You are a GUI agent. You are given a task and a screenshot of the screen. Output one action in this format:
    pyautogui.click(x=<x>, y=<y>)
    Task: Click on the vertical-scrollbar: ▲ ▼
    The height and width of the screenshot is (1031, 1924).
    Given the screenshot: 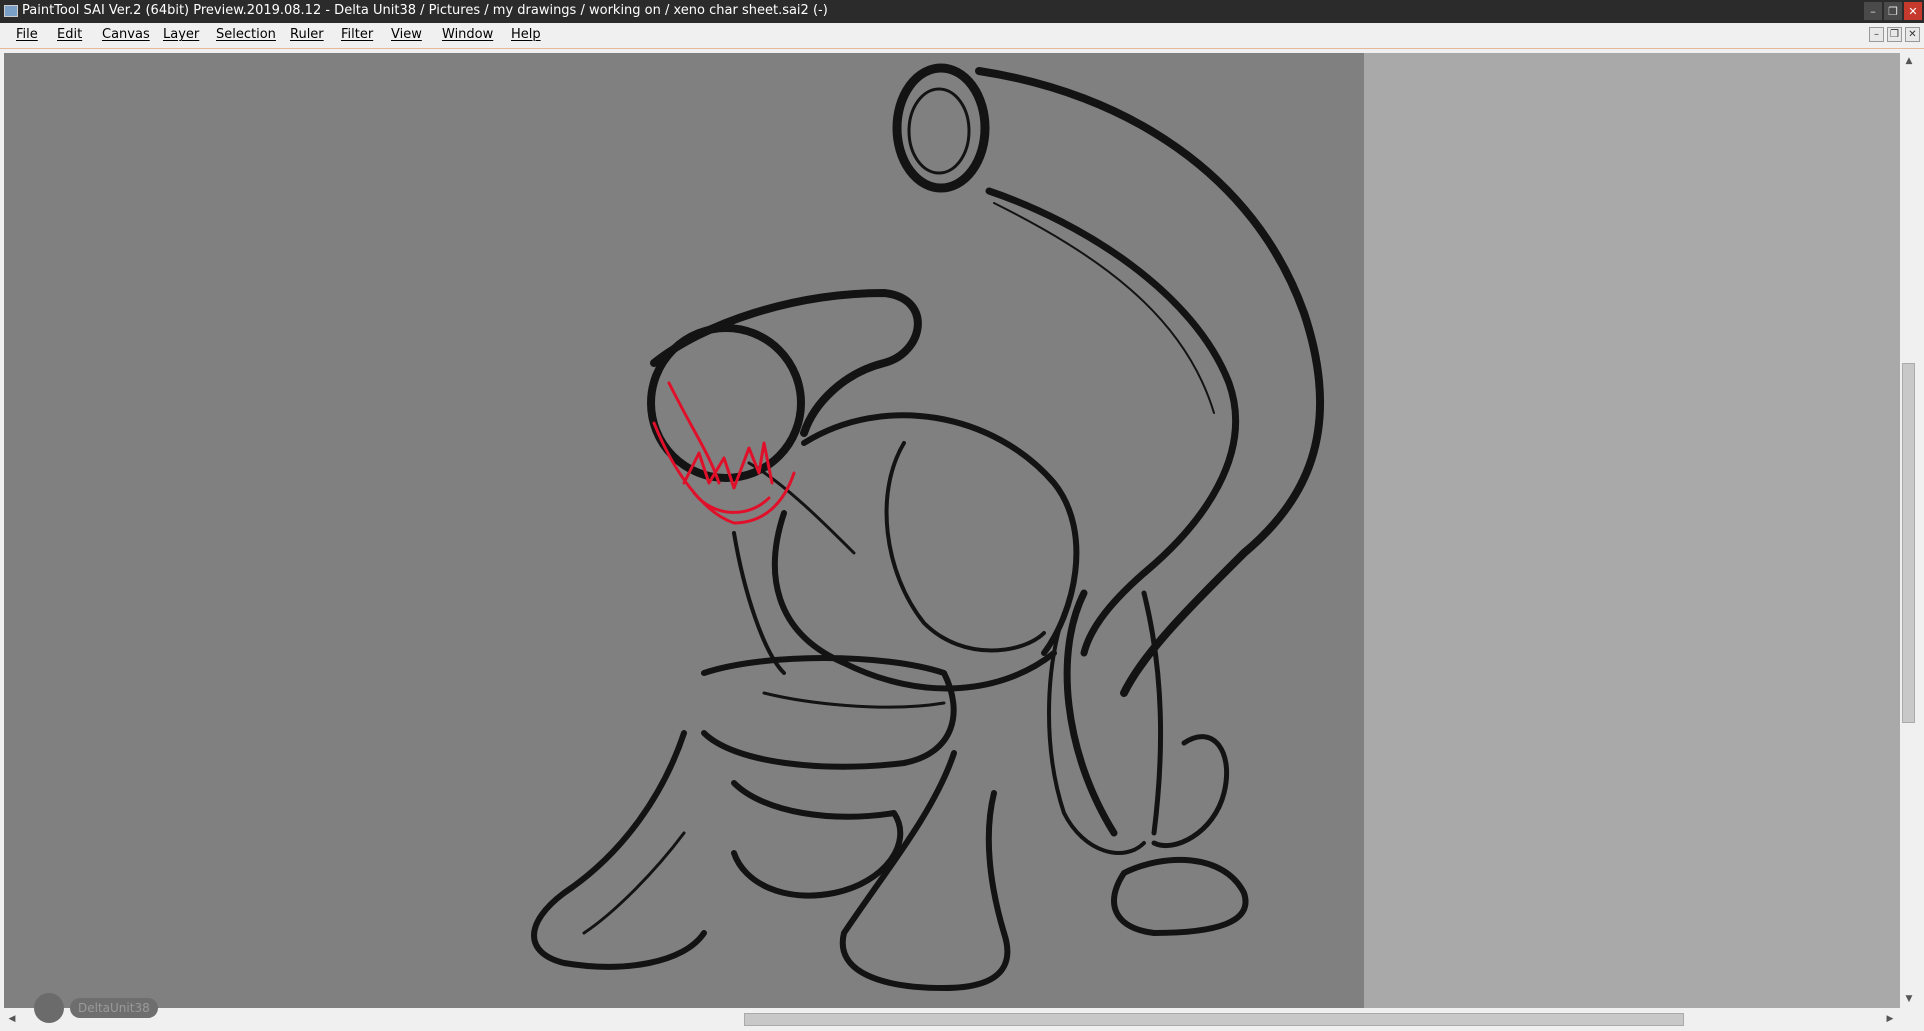 What is the action you would take?
    pyautogui.click(x=1909, y=530)
    